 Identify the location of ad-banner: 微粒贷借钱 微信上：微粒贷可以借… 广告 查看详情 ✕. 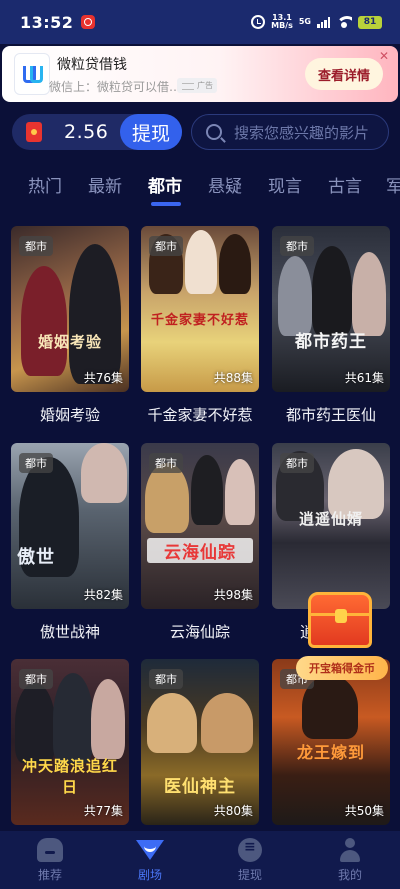
(200, 74).